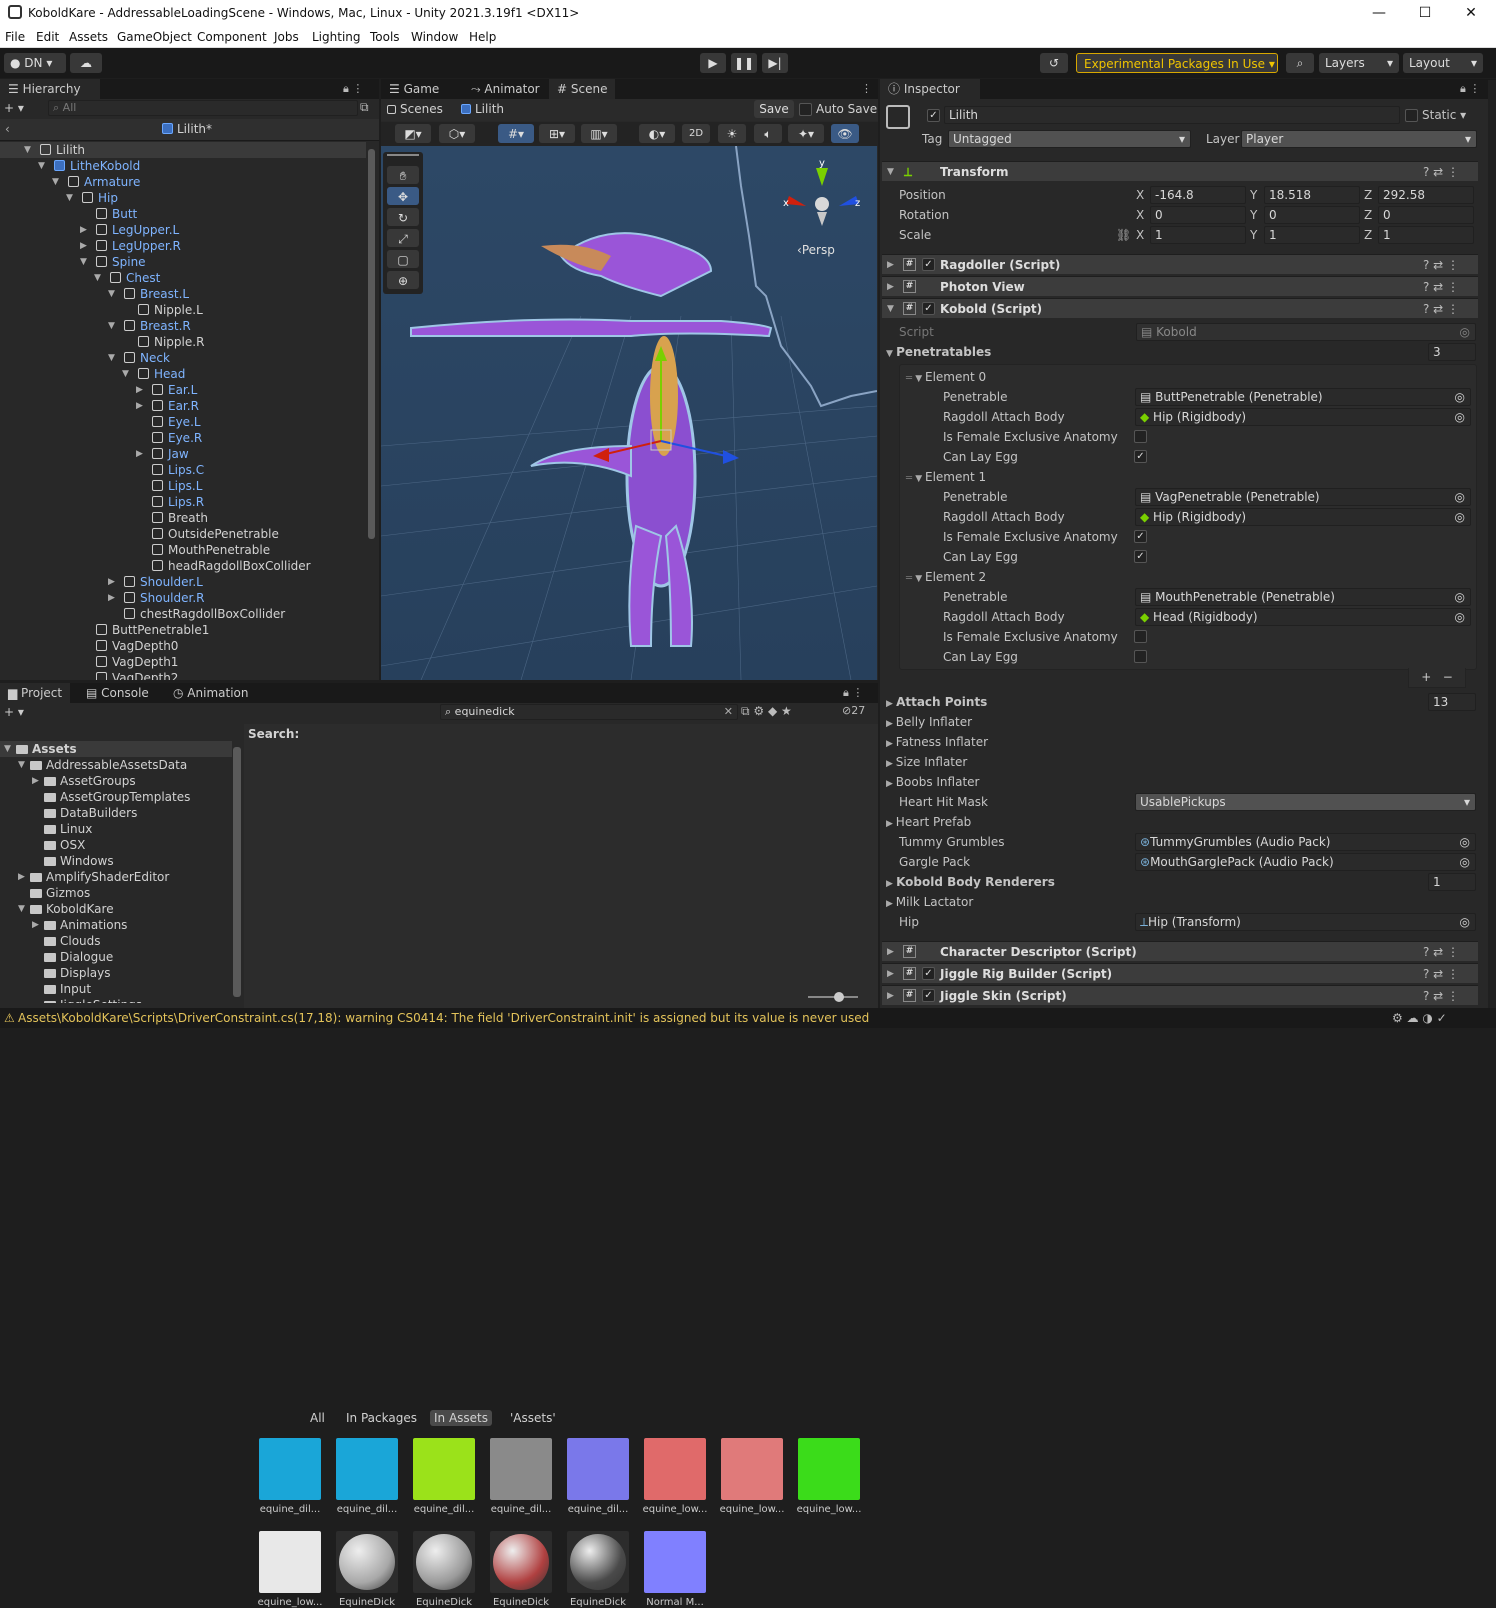 The width and height of the screenshot is (1496, 1608). What do you see at coordinates (183, 422) in the screenshot?
I see `hierarchy-item: Eye.L` at bounding box center [183, 422].